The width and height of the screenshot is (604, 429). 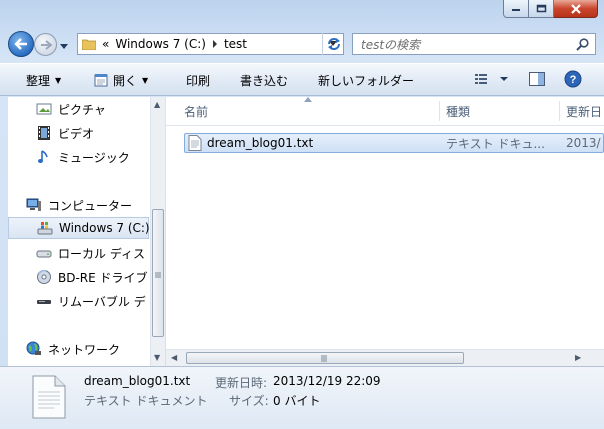 What do you see at coordinates (33, 204) in the screenshot?
I see `computer-icon` at bounding box center [33, 204].